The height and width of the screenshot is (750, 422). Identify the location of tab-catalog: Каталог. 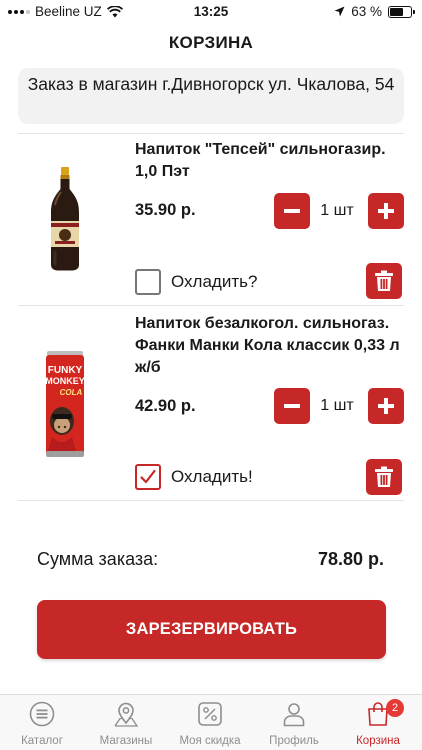
(42, 722).